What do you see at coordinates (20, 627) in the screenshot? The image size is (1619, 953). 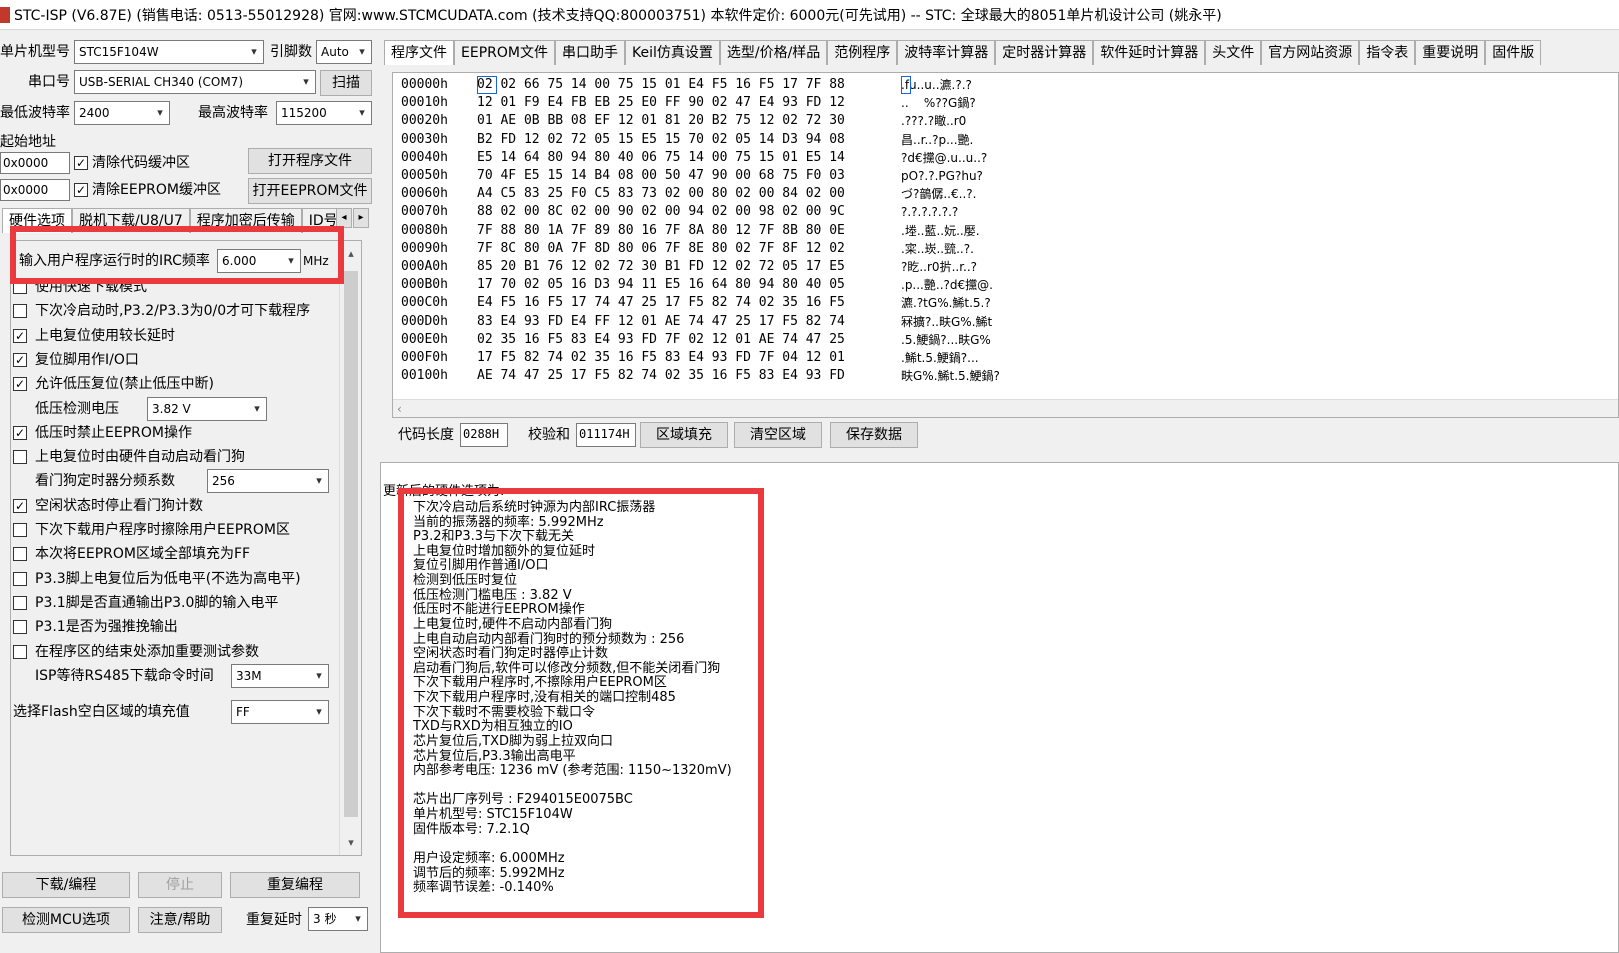 I see `option3-5-checkbox` at bounding box center [20, 627].